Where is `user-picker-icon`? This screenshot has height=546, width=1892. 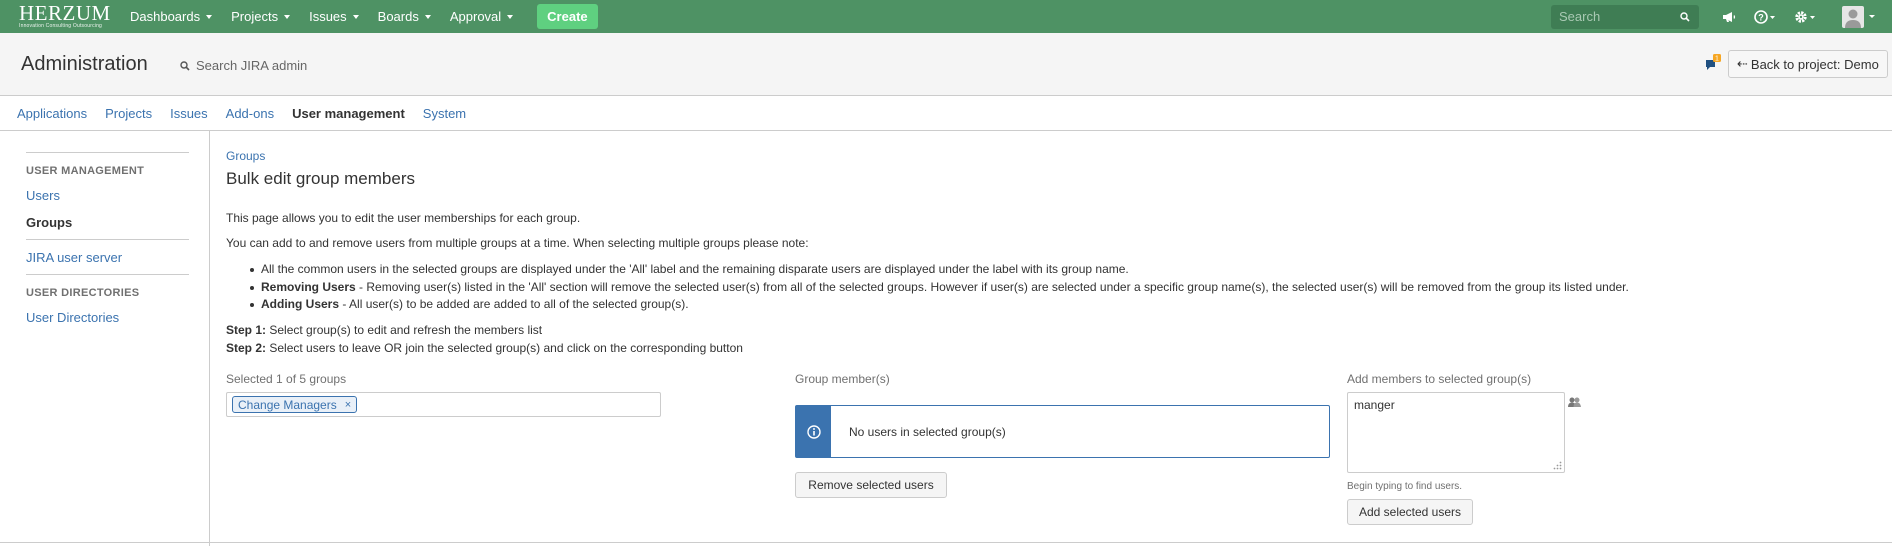
user-picker-icon is located at coordinates (1574, 403).